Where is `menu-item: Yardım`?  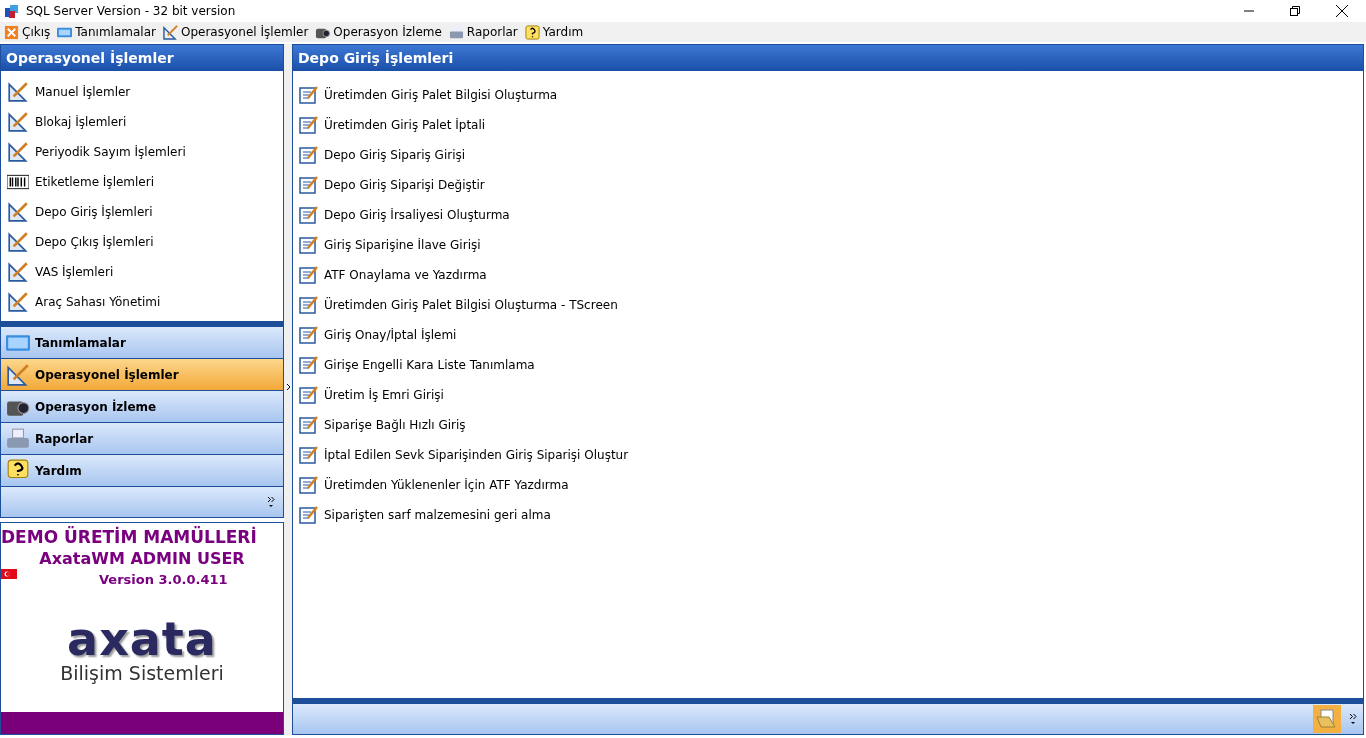 menu-item: Yardım is located at coordinates (555, 32).